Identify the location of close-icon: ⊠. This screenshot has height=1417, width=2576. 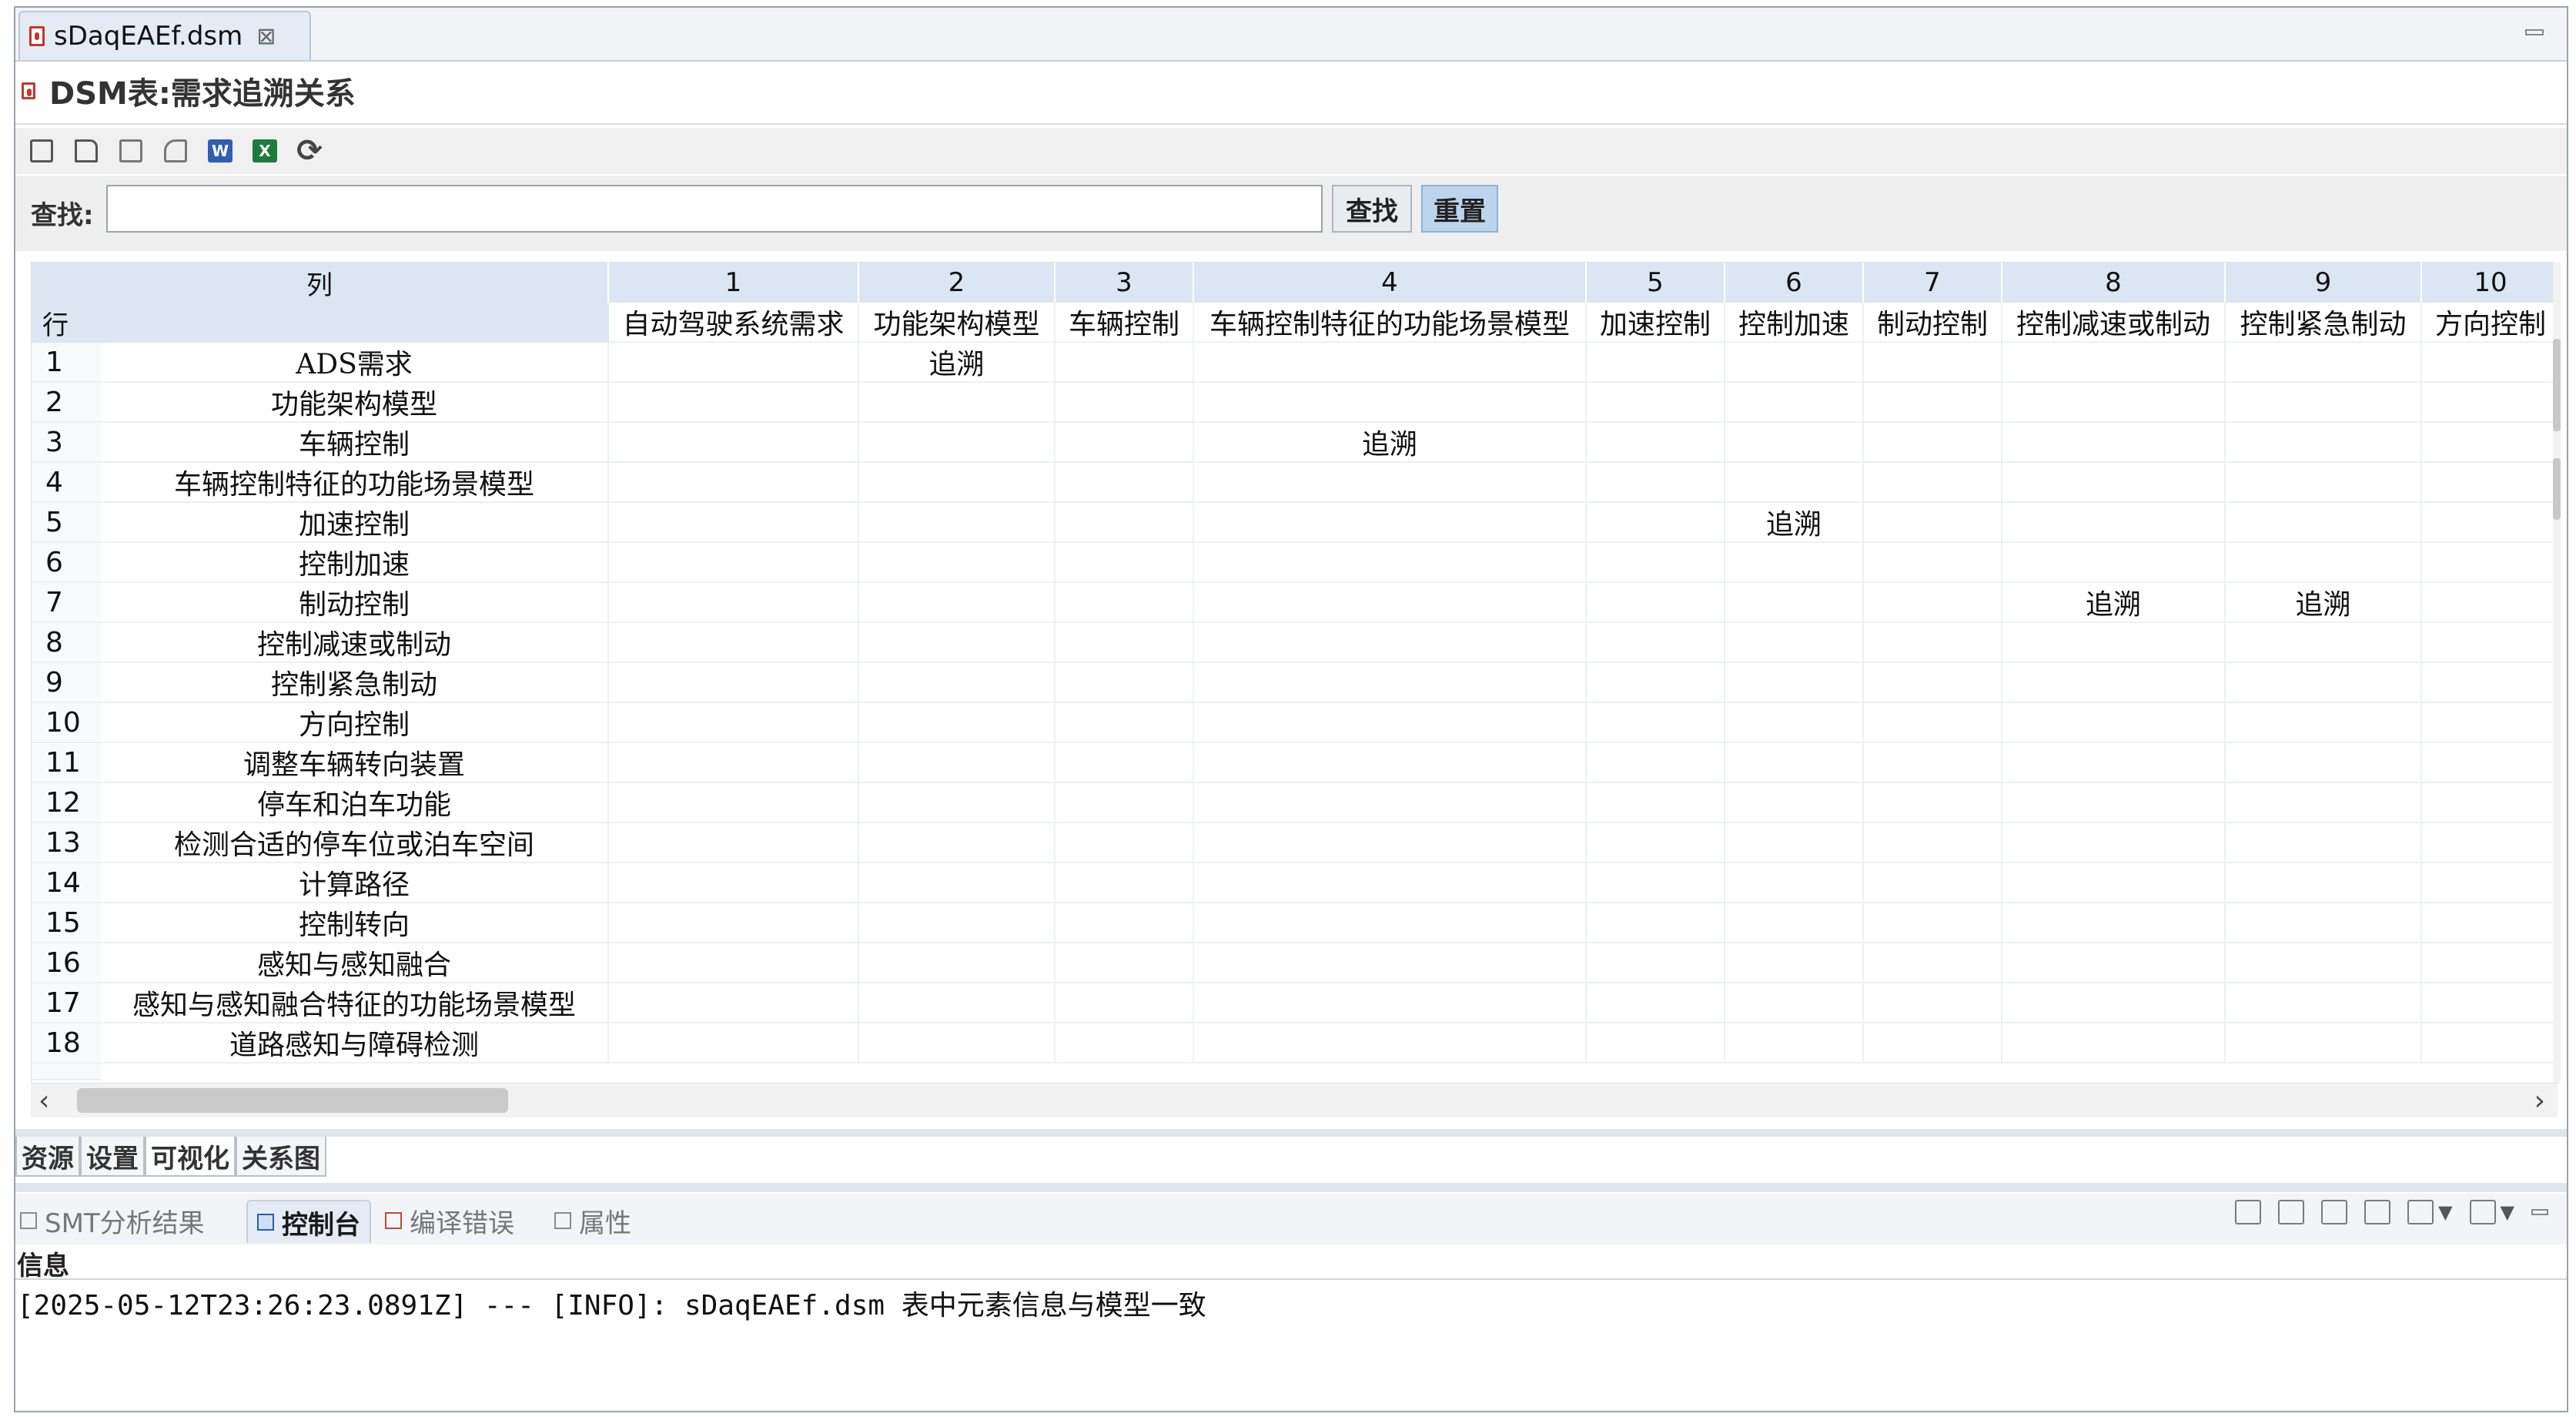
(266, 36).